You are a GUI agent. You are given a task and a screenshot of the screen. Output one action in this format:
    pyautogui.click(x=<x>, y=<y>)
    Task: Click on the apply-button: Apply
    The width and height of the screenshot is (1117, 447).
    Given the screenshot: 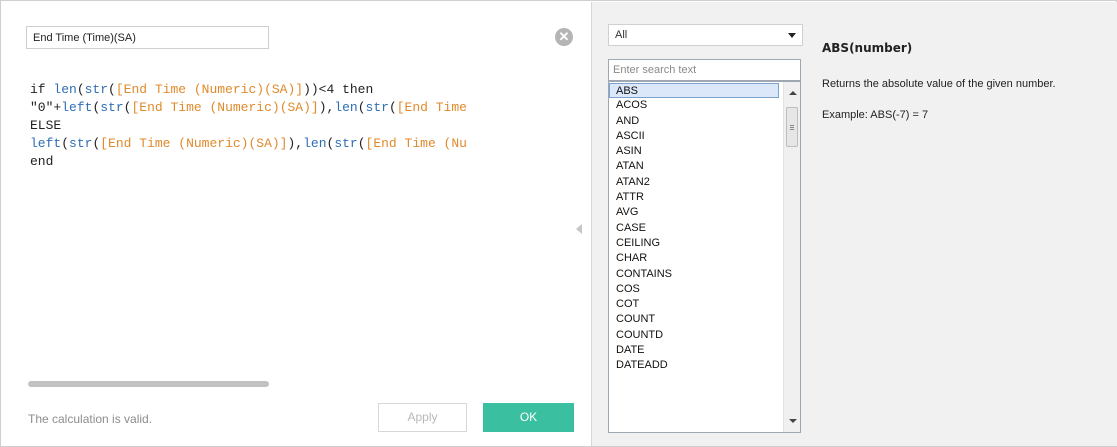 What is the action you would take?
    pyautogui.click(x=422, y=417)
    